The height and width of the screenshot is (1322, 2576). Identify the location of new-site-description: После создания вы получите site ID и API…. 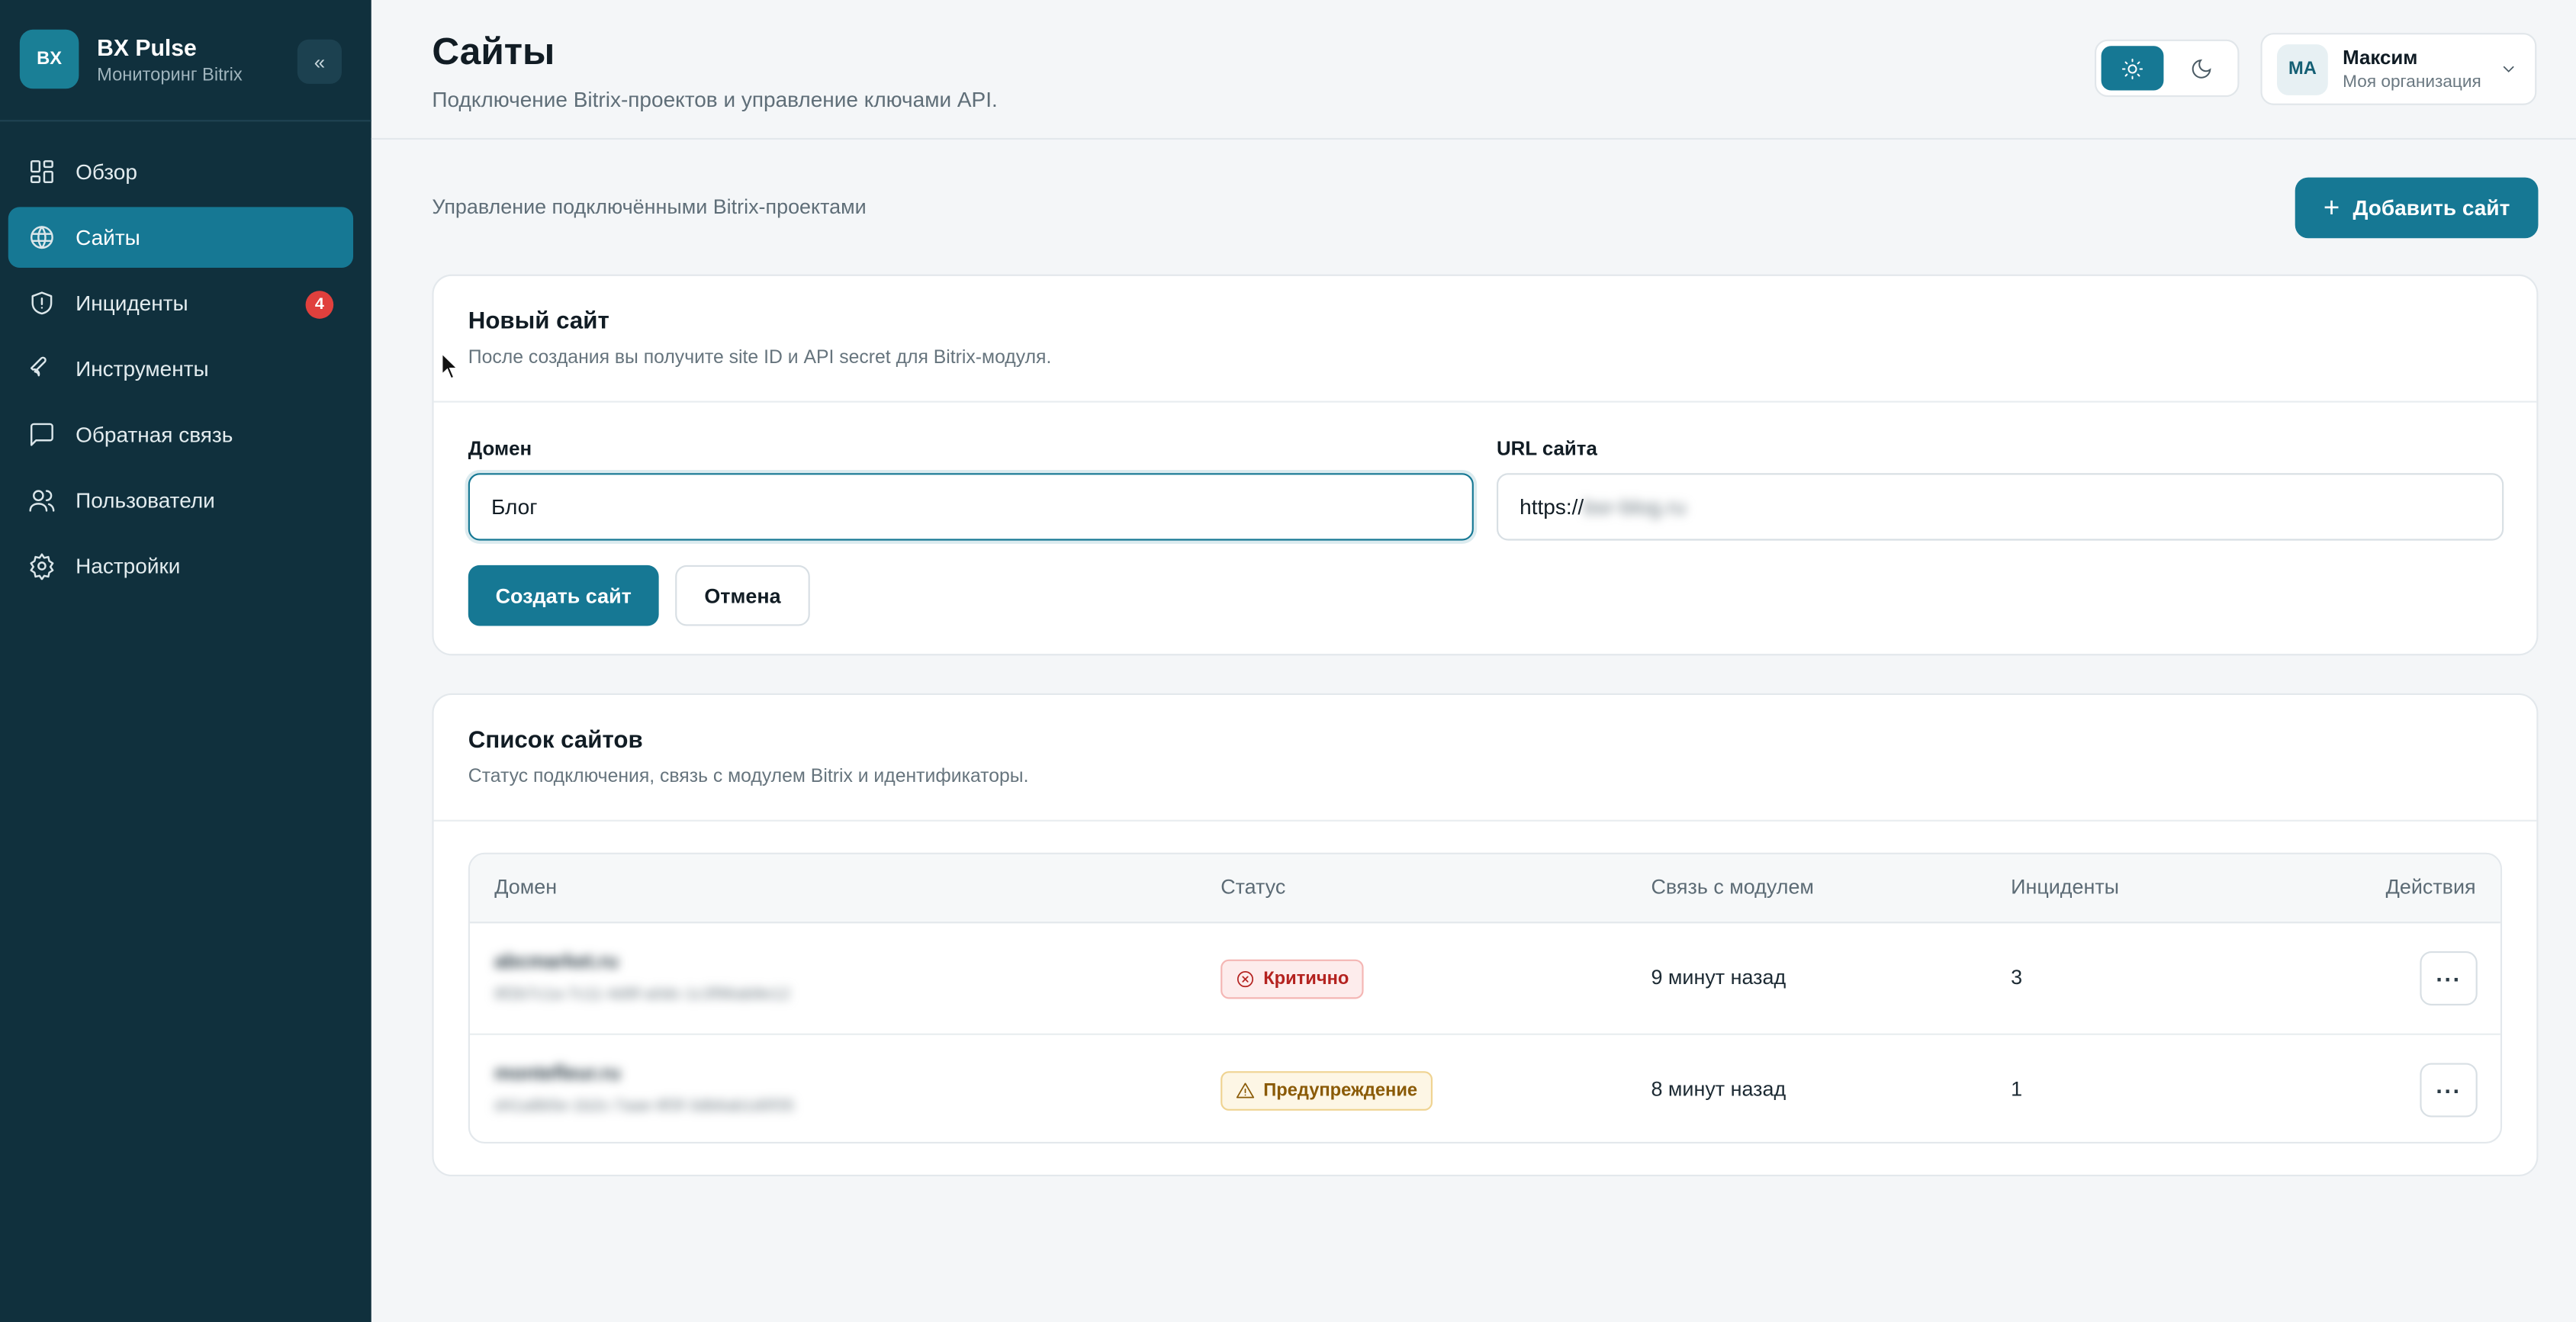
(760, 358).